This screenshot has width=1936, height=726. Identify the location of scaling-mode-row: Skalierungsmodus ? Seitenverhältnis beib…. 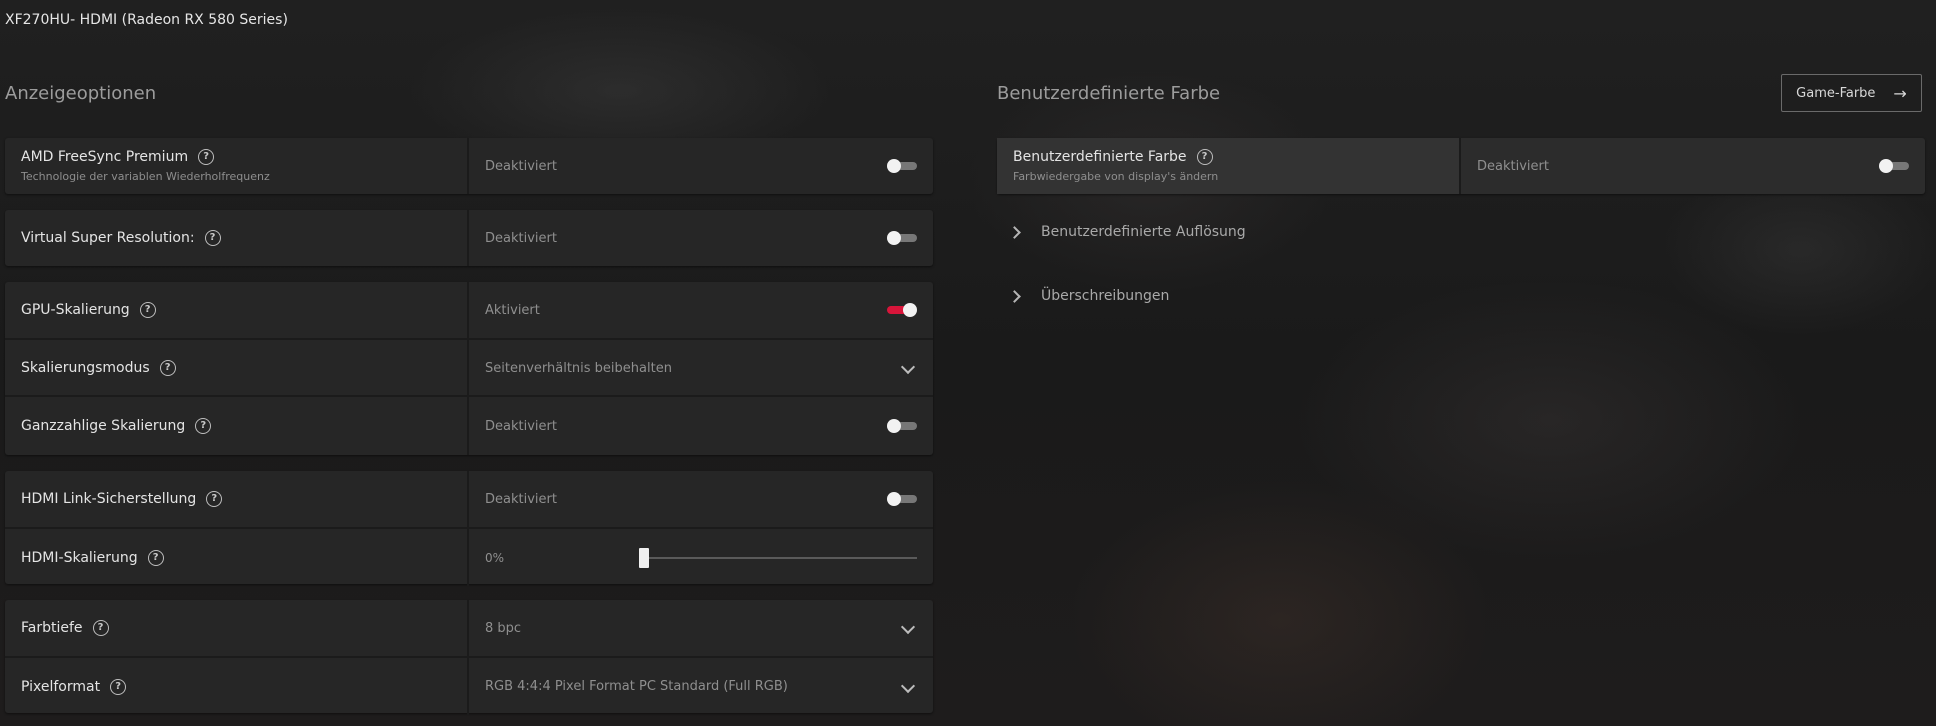
(469, 367).